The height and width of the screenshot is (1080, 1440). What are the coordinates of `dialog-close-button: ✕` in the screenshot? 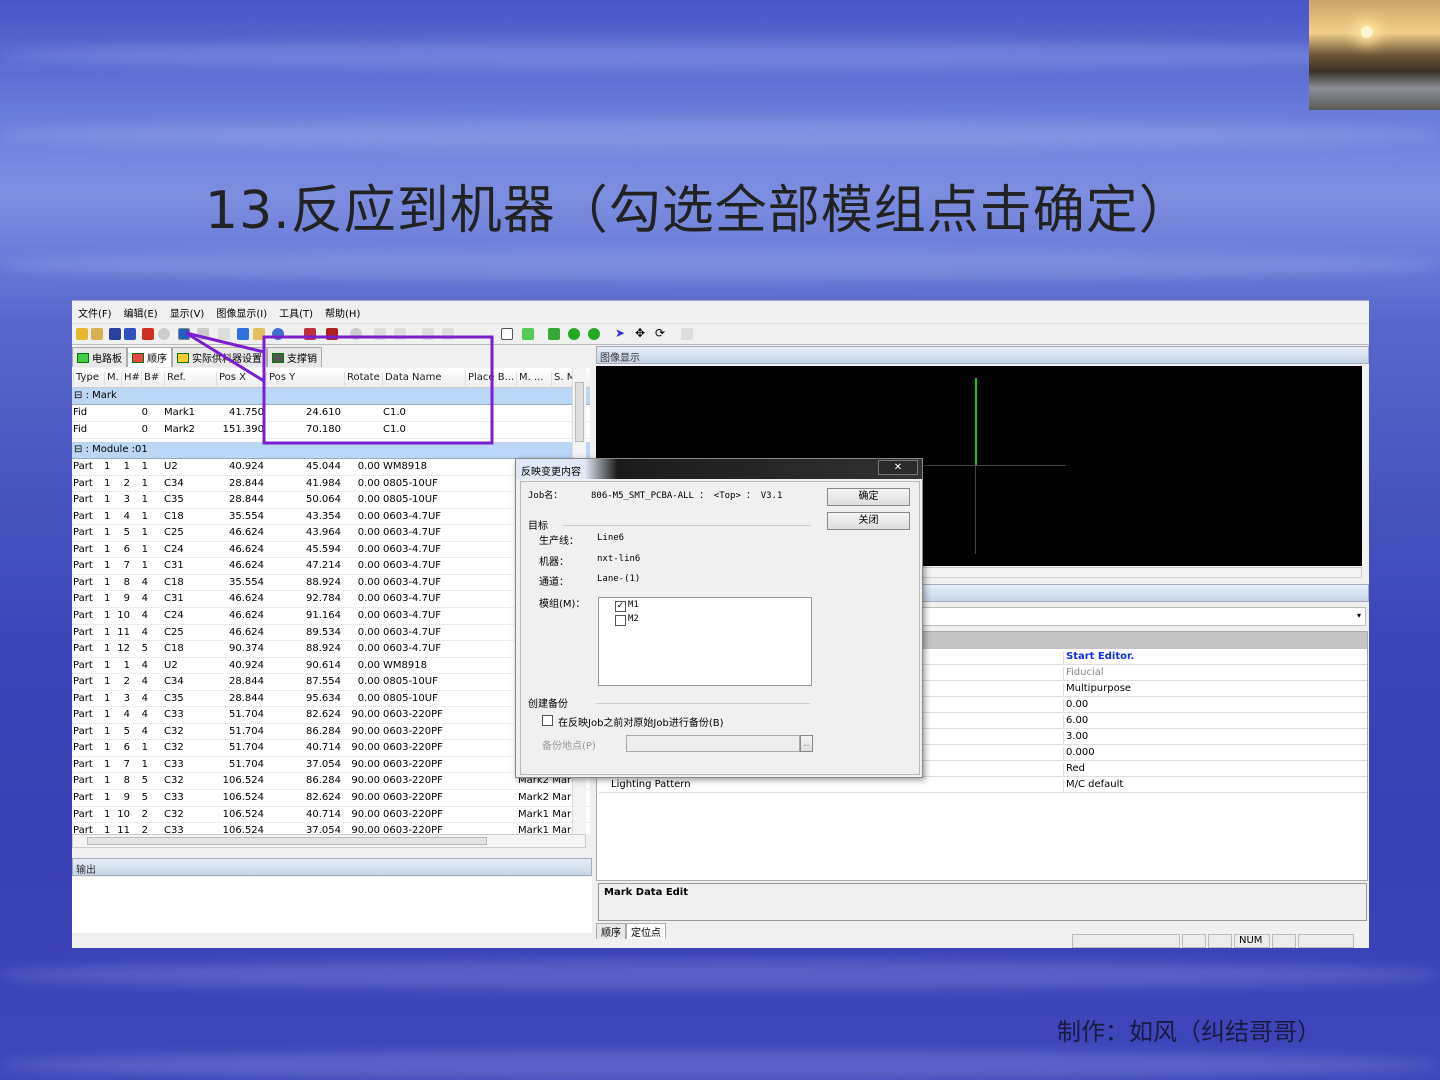 It's located at (898, 467).